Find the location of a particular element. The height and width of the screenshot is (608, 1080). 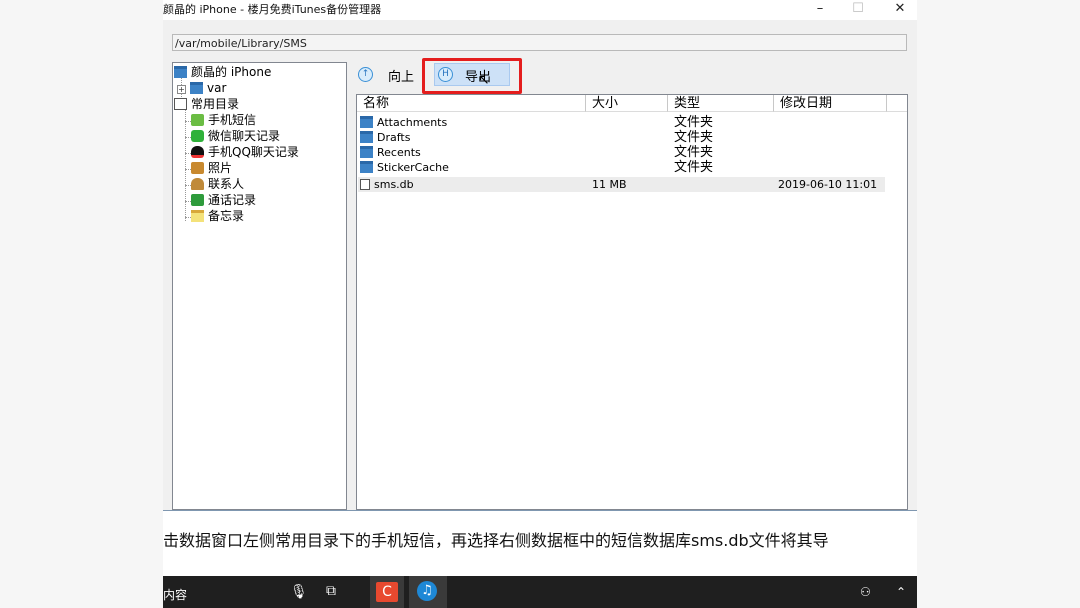

tree-item-label: 联系人 is located at coordinates (226, 184).